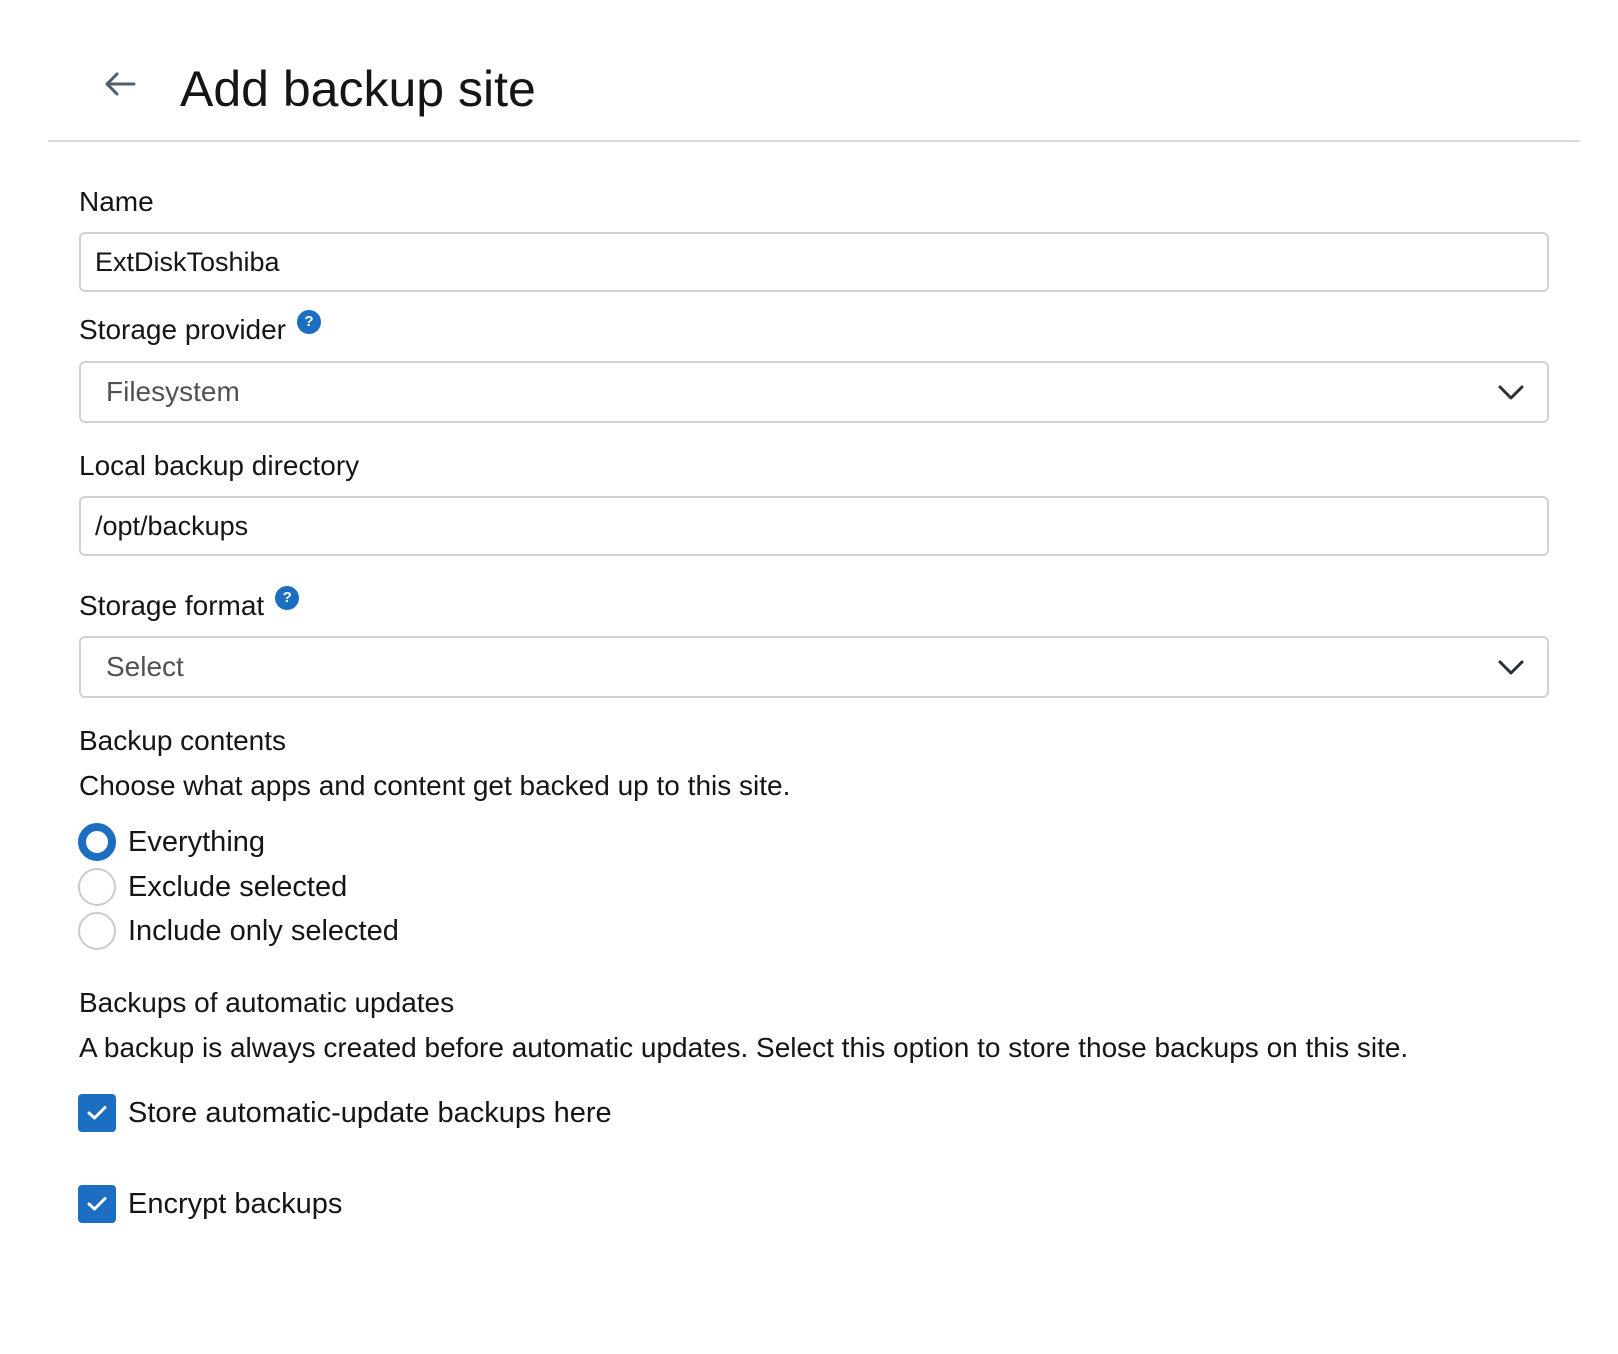  I want to click on encrypt-backups-label: Encrypt backups, so click(235, 1204).